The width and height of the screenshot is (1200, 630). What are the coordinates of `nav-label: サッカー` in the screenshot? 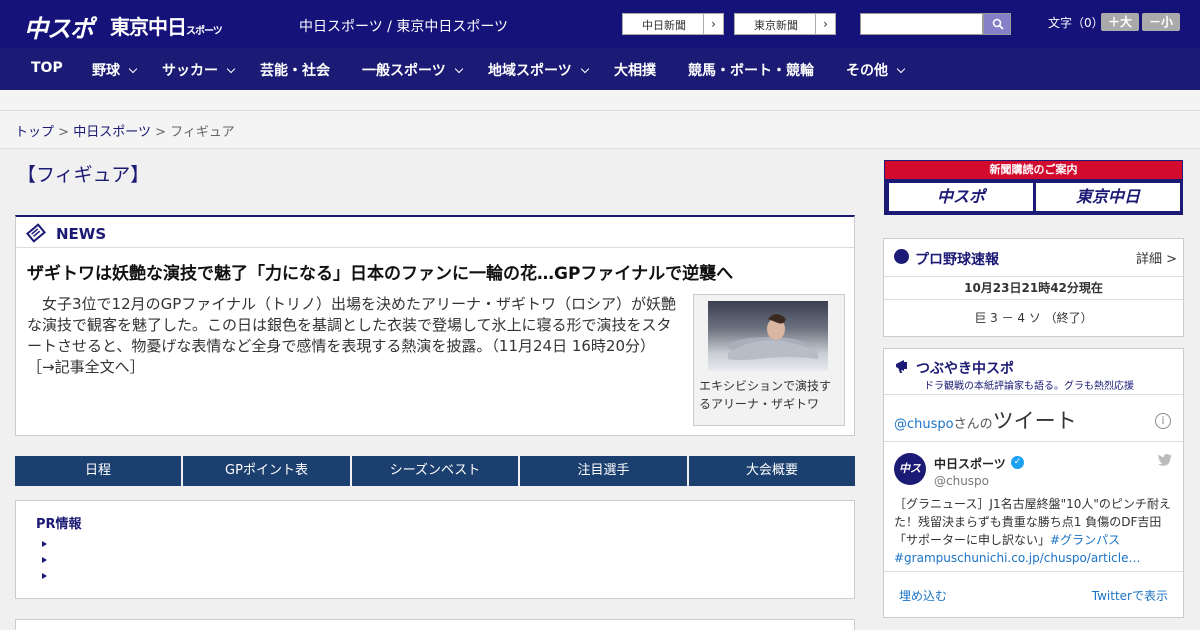 It's located at (190, 71).